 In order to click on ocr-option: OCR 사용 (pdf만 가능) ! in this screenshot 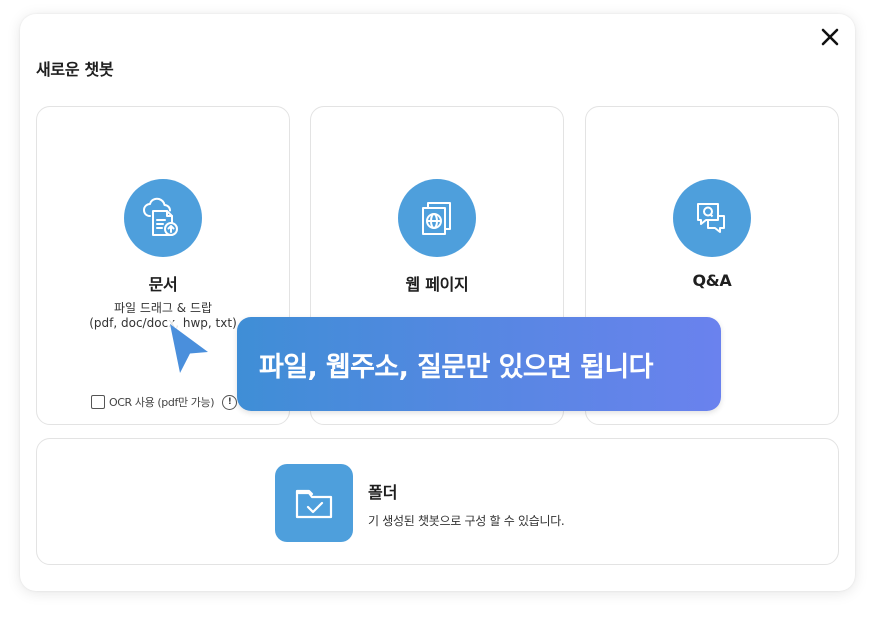, I will do `click(164, 402)`.